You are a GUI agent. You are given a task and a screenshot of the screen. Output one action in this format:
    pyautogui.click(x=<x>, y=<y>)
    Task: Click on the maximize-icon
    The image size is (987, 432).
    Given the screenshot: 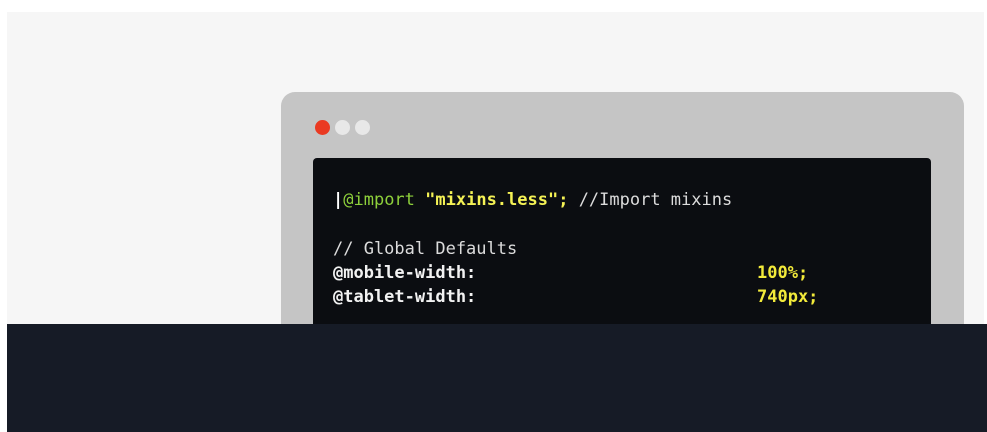 What is the action you would take?
    pyautogui.click(x=362, y=127)
    